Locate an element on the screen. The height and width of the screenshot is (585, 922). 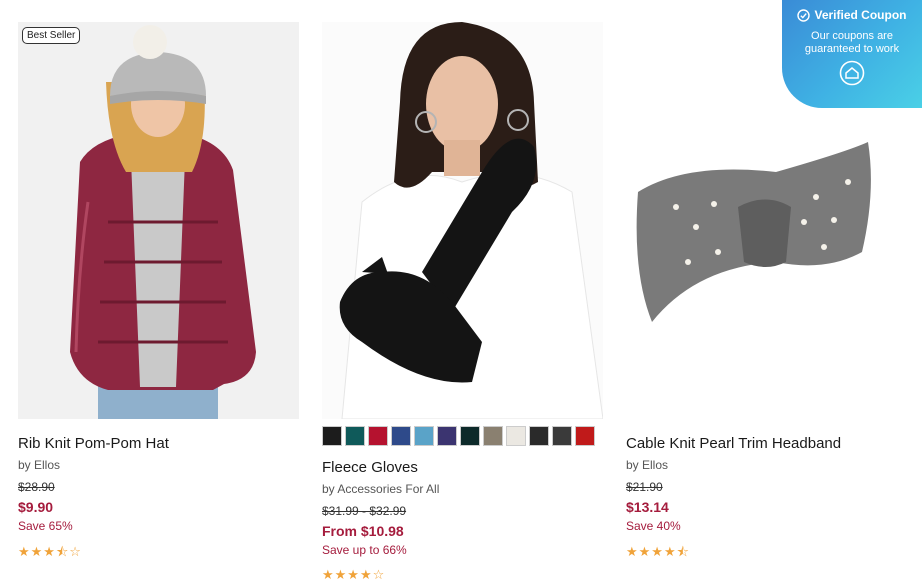
product-title: Cable Knit Pearl Trim Headband is located at coordinates (733, 443).